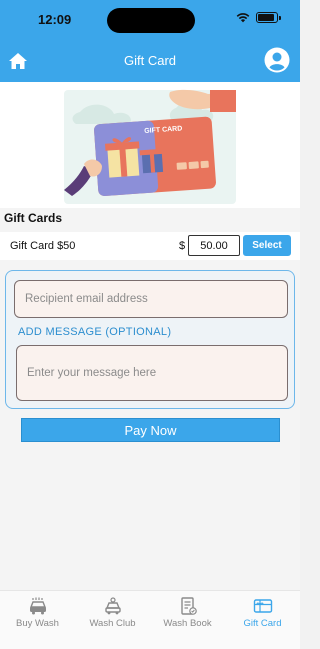 The width and height of the screenshot is (320, 649). I want to click on page-title: Gift Card, so click(149, 60).